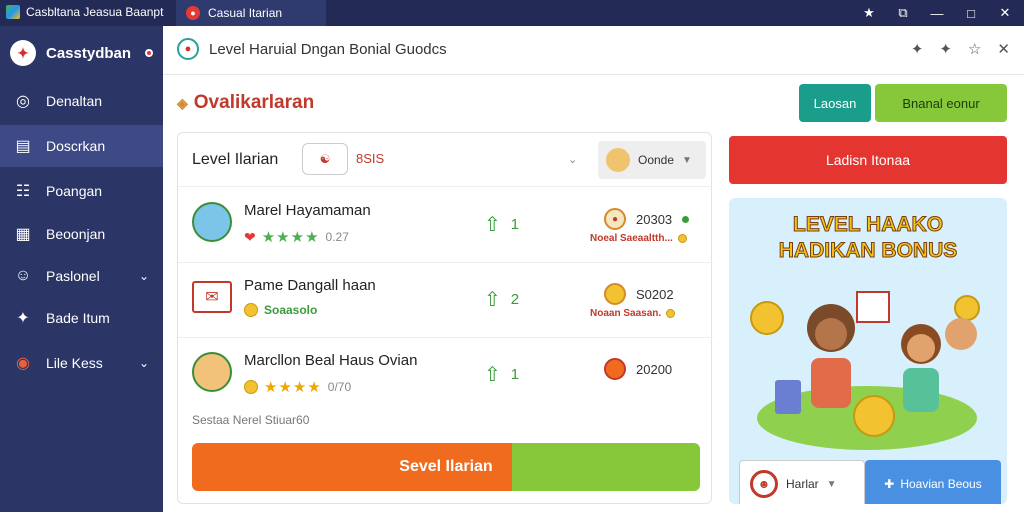 The image size is (1024, 512). I want to click on face-icon: ☻, so click(764, 484).